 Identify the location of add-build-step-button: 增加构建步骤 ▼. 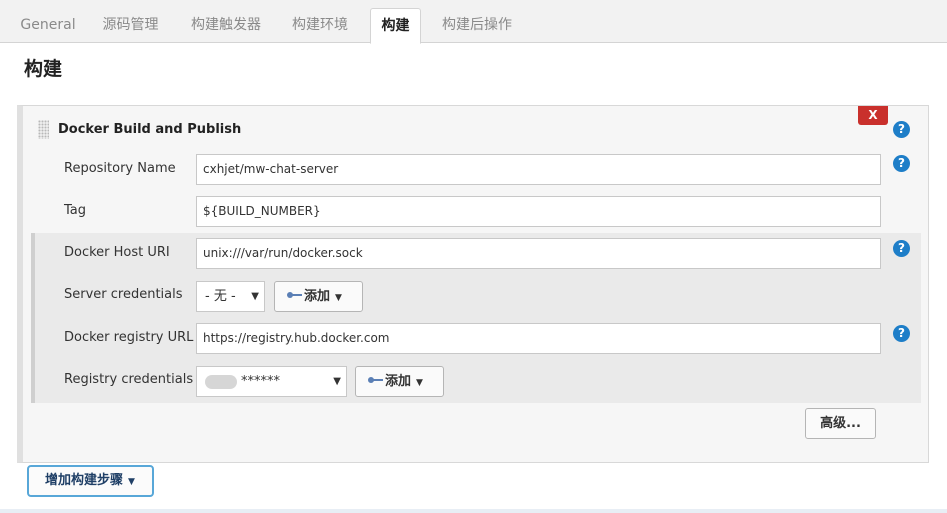
(90, 481).